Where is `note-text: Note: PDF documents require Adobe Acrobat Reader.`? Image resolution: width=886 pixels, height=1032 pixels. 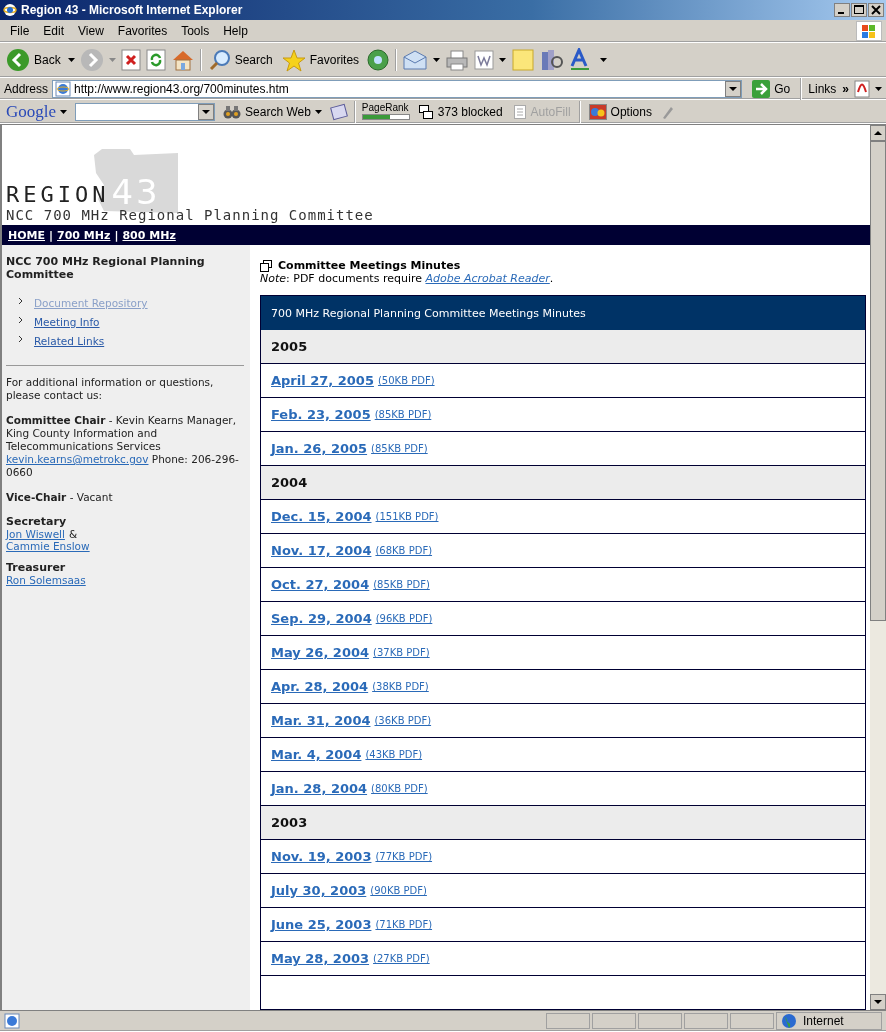
note-text: Note: PDF documents require Adobe Acrobat Reader. is located at coordinates (407, 278).